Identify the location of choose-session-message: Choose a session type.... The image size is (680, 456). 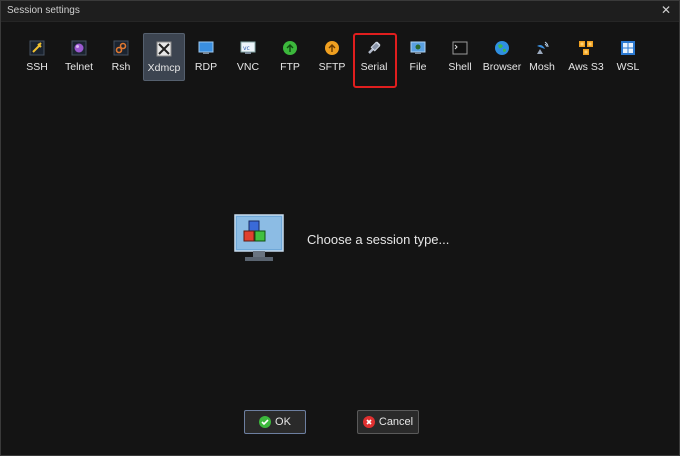
(378, 239).